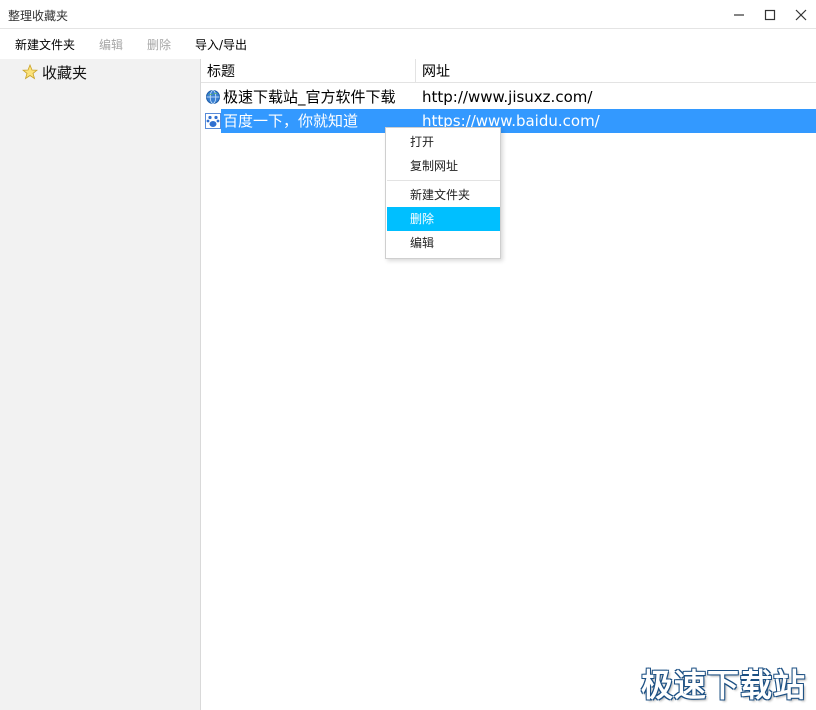 Image resolution: width=816 pixels, height=710 pixels. Describe the element at coordinates (724, 685) in the screenshot. I see `watermark-logo: 极速下载站` at that location.